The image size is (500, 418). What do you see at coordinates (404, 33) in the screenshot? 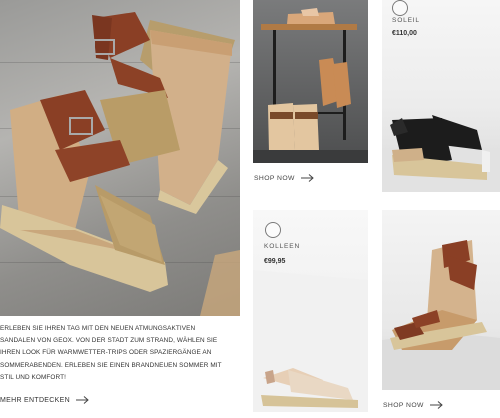
I see `product-price: €110,00` at bounding box center [404, 33].